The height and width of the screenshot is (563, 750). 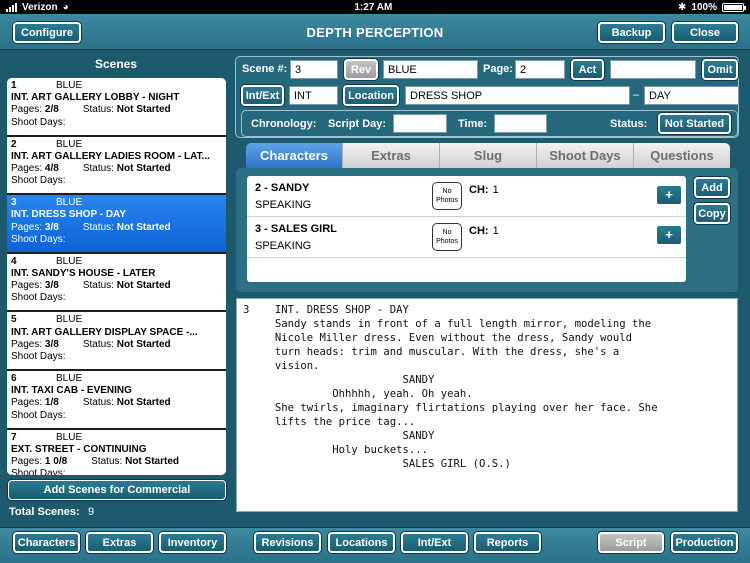 What do you see at coordinates (14, 437) in the screenshot?
I see `scene-number: 7` at bounding box center [14, 437].